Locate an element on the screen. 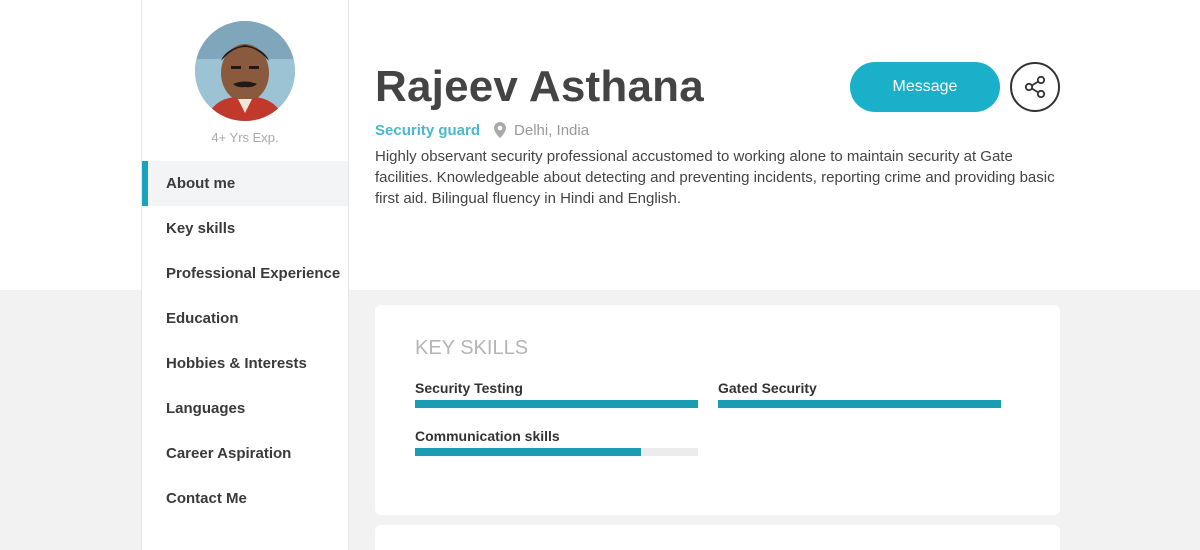  key-skills-title: KEY SKILLS is located at coordinates (472, 348).